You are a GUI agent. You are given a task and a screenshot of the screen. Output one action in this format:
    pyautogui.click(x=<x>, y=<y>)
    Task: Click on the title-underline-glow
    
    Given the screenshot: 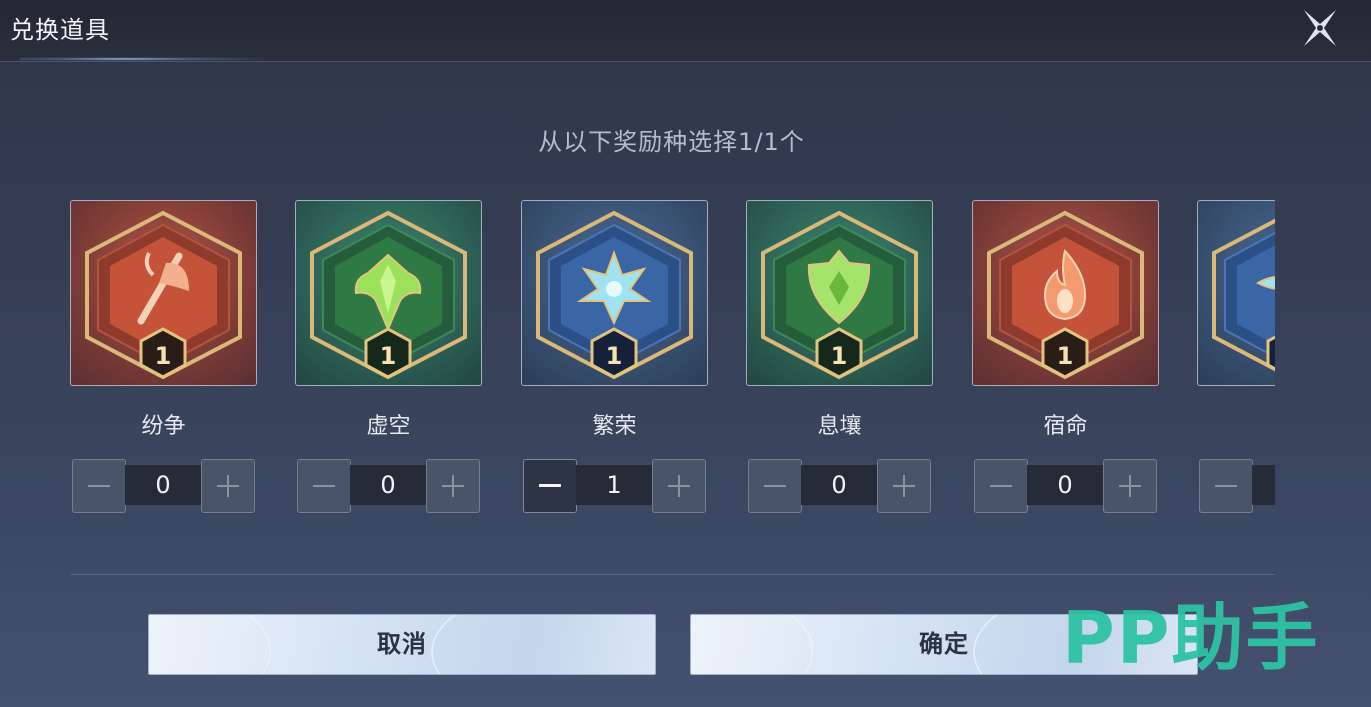 What is the action you would take?
    pyautogui.click(x=150, y=59)
    